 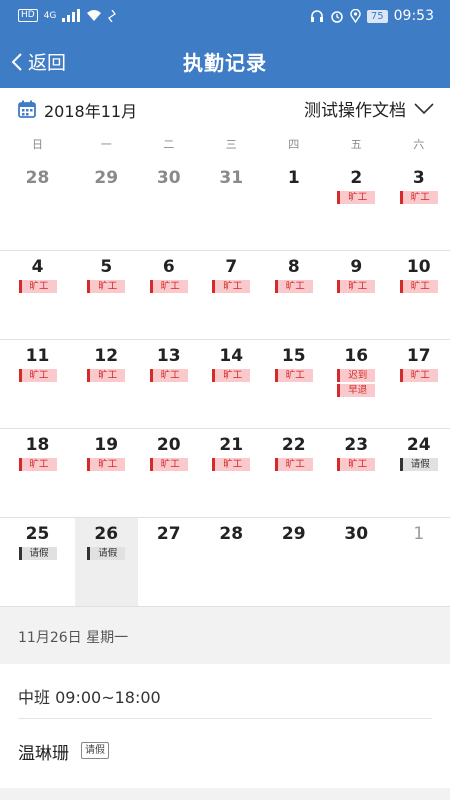 What do you see at coordinates (231, 445) in the screenshot?
I see `day-number: 21` at bounding box center [231, 445].